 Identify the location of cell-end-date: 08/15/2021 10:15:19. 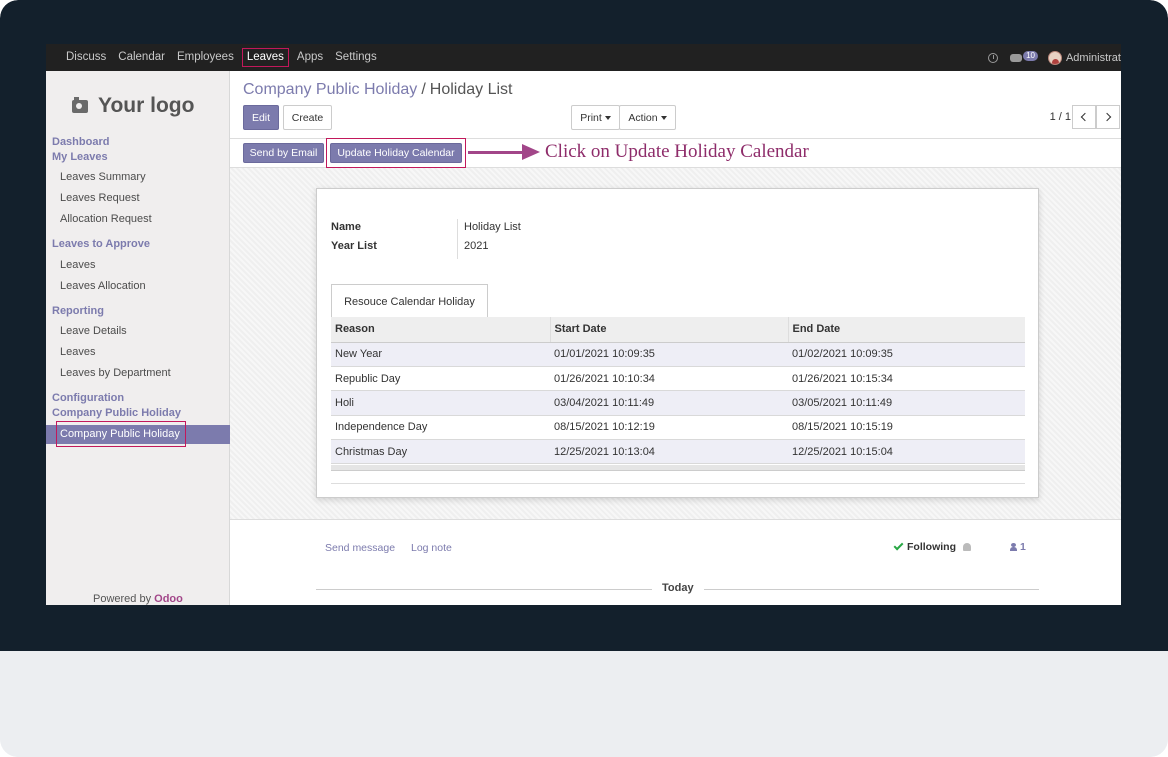
(906, 428).